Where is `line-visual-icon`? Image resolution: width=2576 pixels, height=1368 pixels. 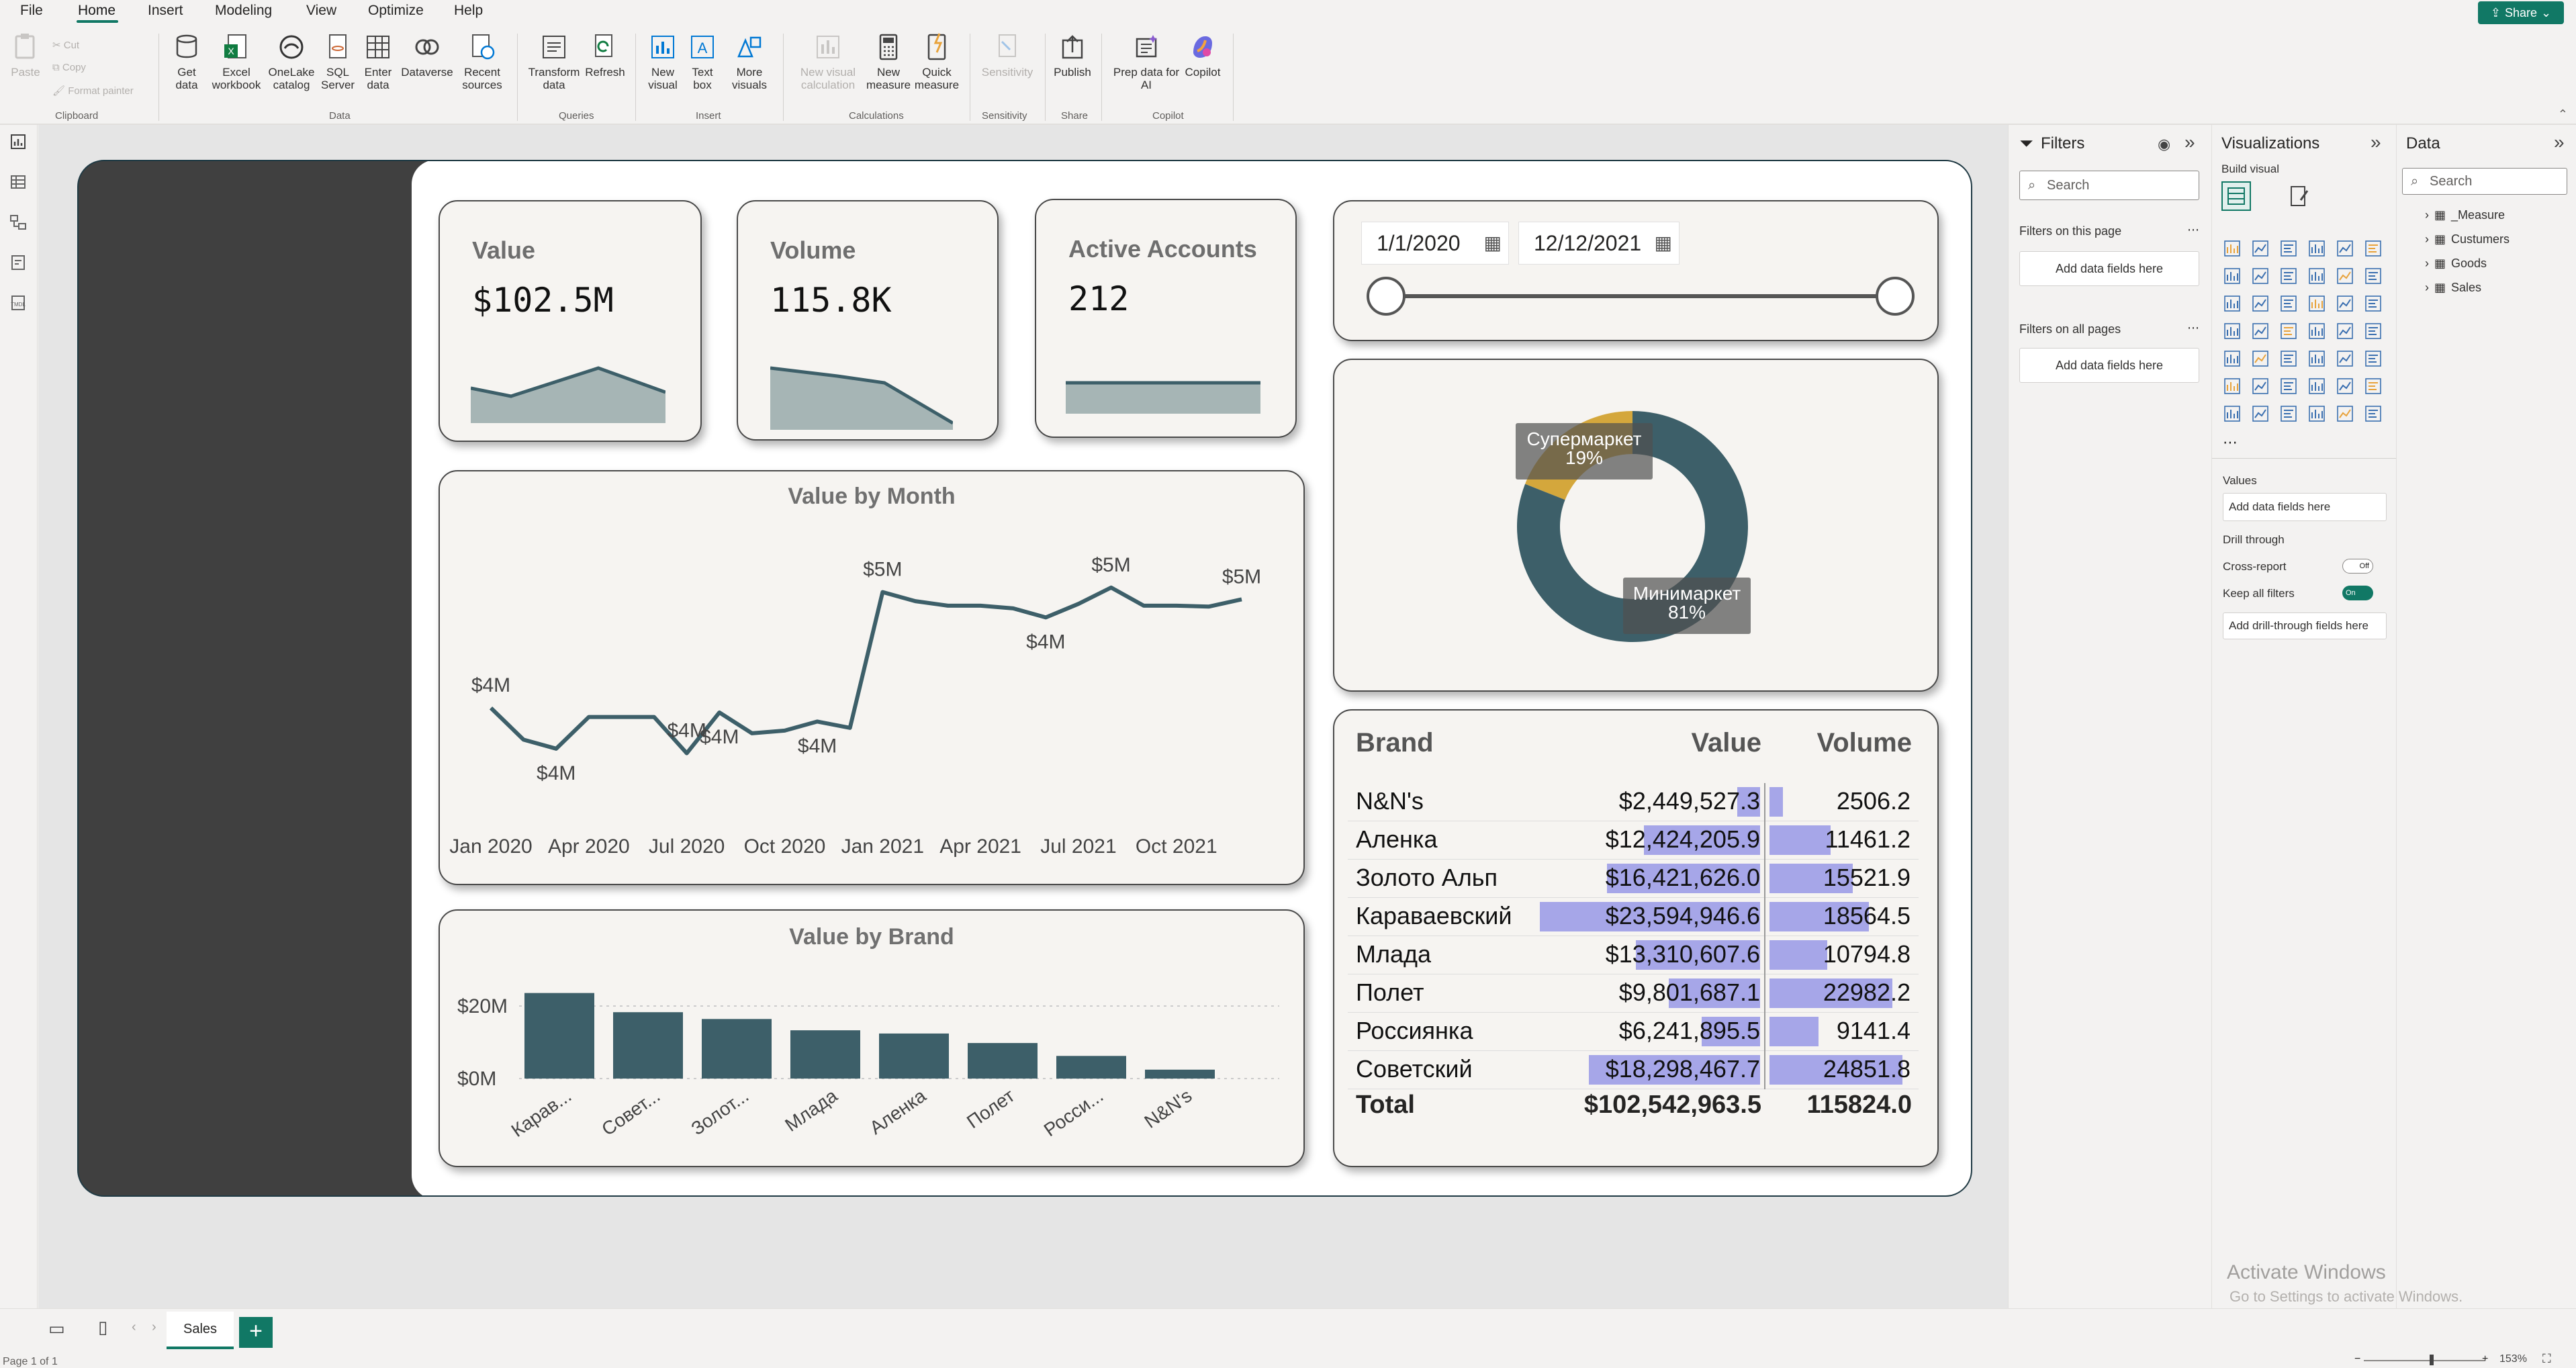
line-visual-icon is located at coordinates (2232, 276).